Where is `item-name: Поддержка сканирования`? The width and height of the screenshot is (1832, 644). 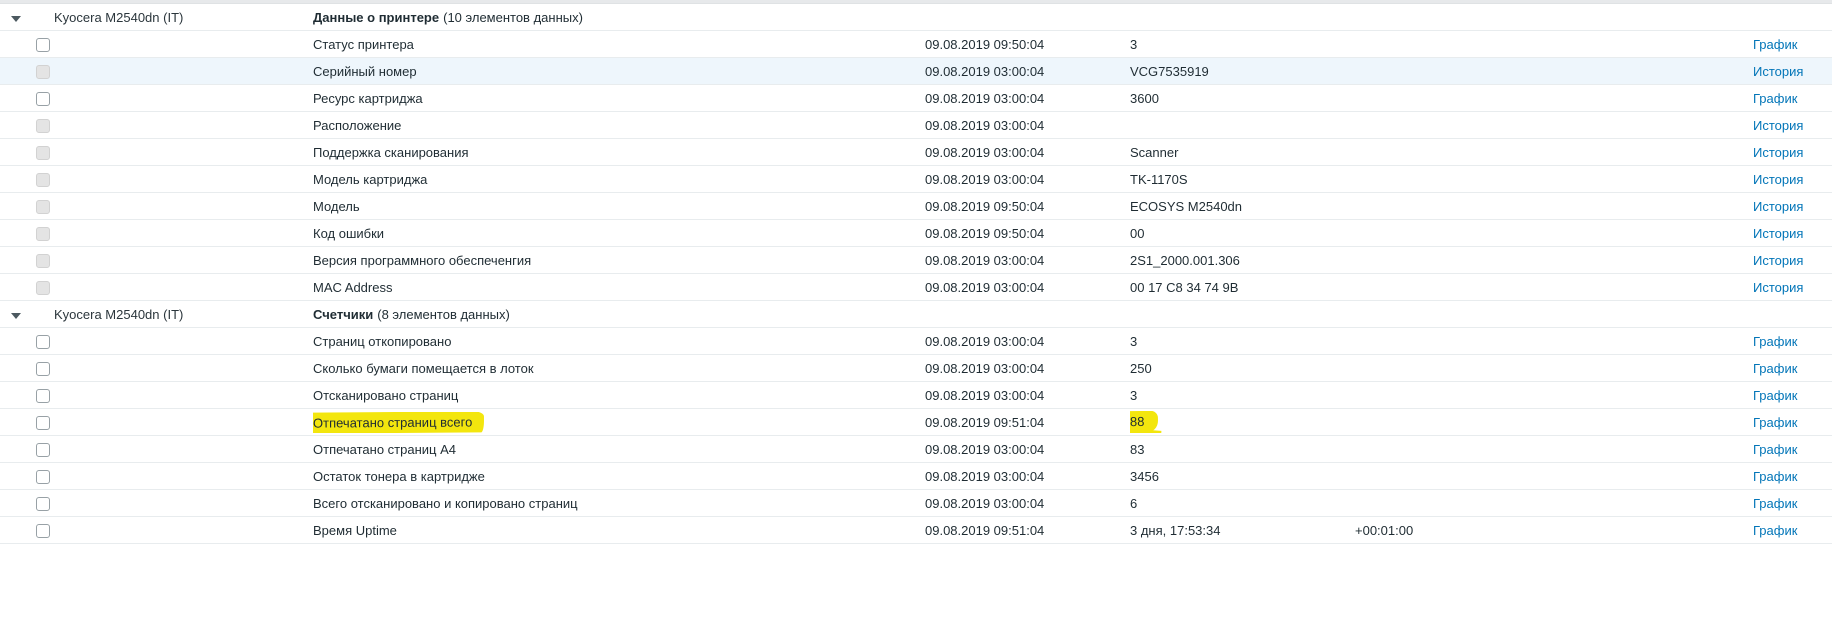 item-name: Поддержка сканирования is located at coordinates (391, 152).